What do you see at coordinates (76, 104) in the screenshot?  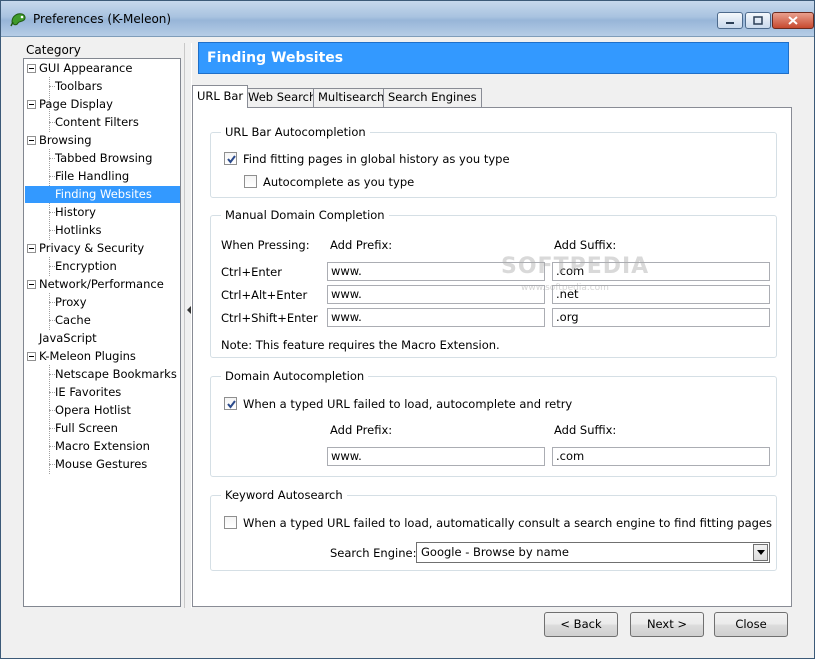 I see `tree-item-page-display: Page Display` at bounding box center [76, 104].